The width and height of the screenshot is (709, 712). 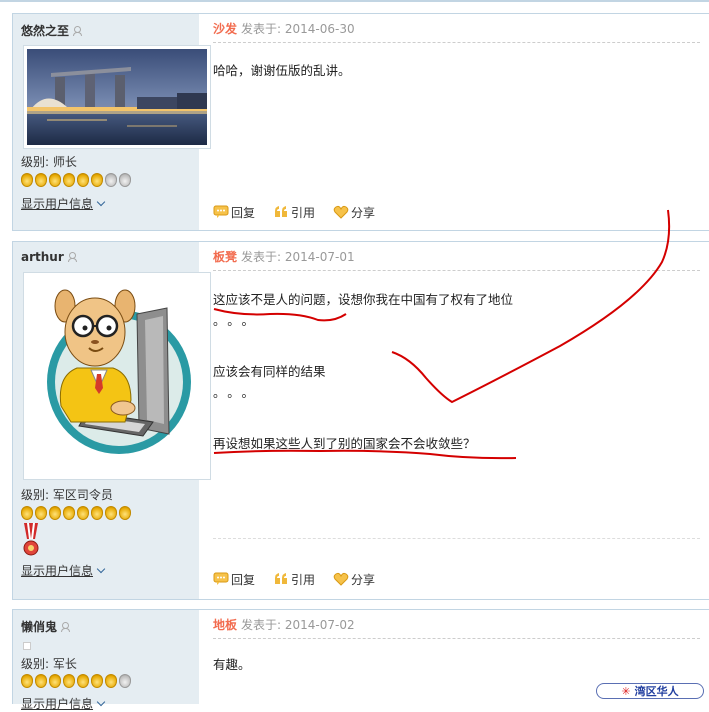 I want to click on user-level-3: 级别: 军长, so click(x=49, y=664).